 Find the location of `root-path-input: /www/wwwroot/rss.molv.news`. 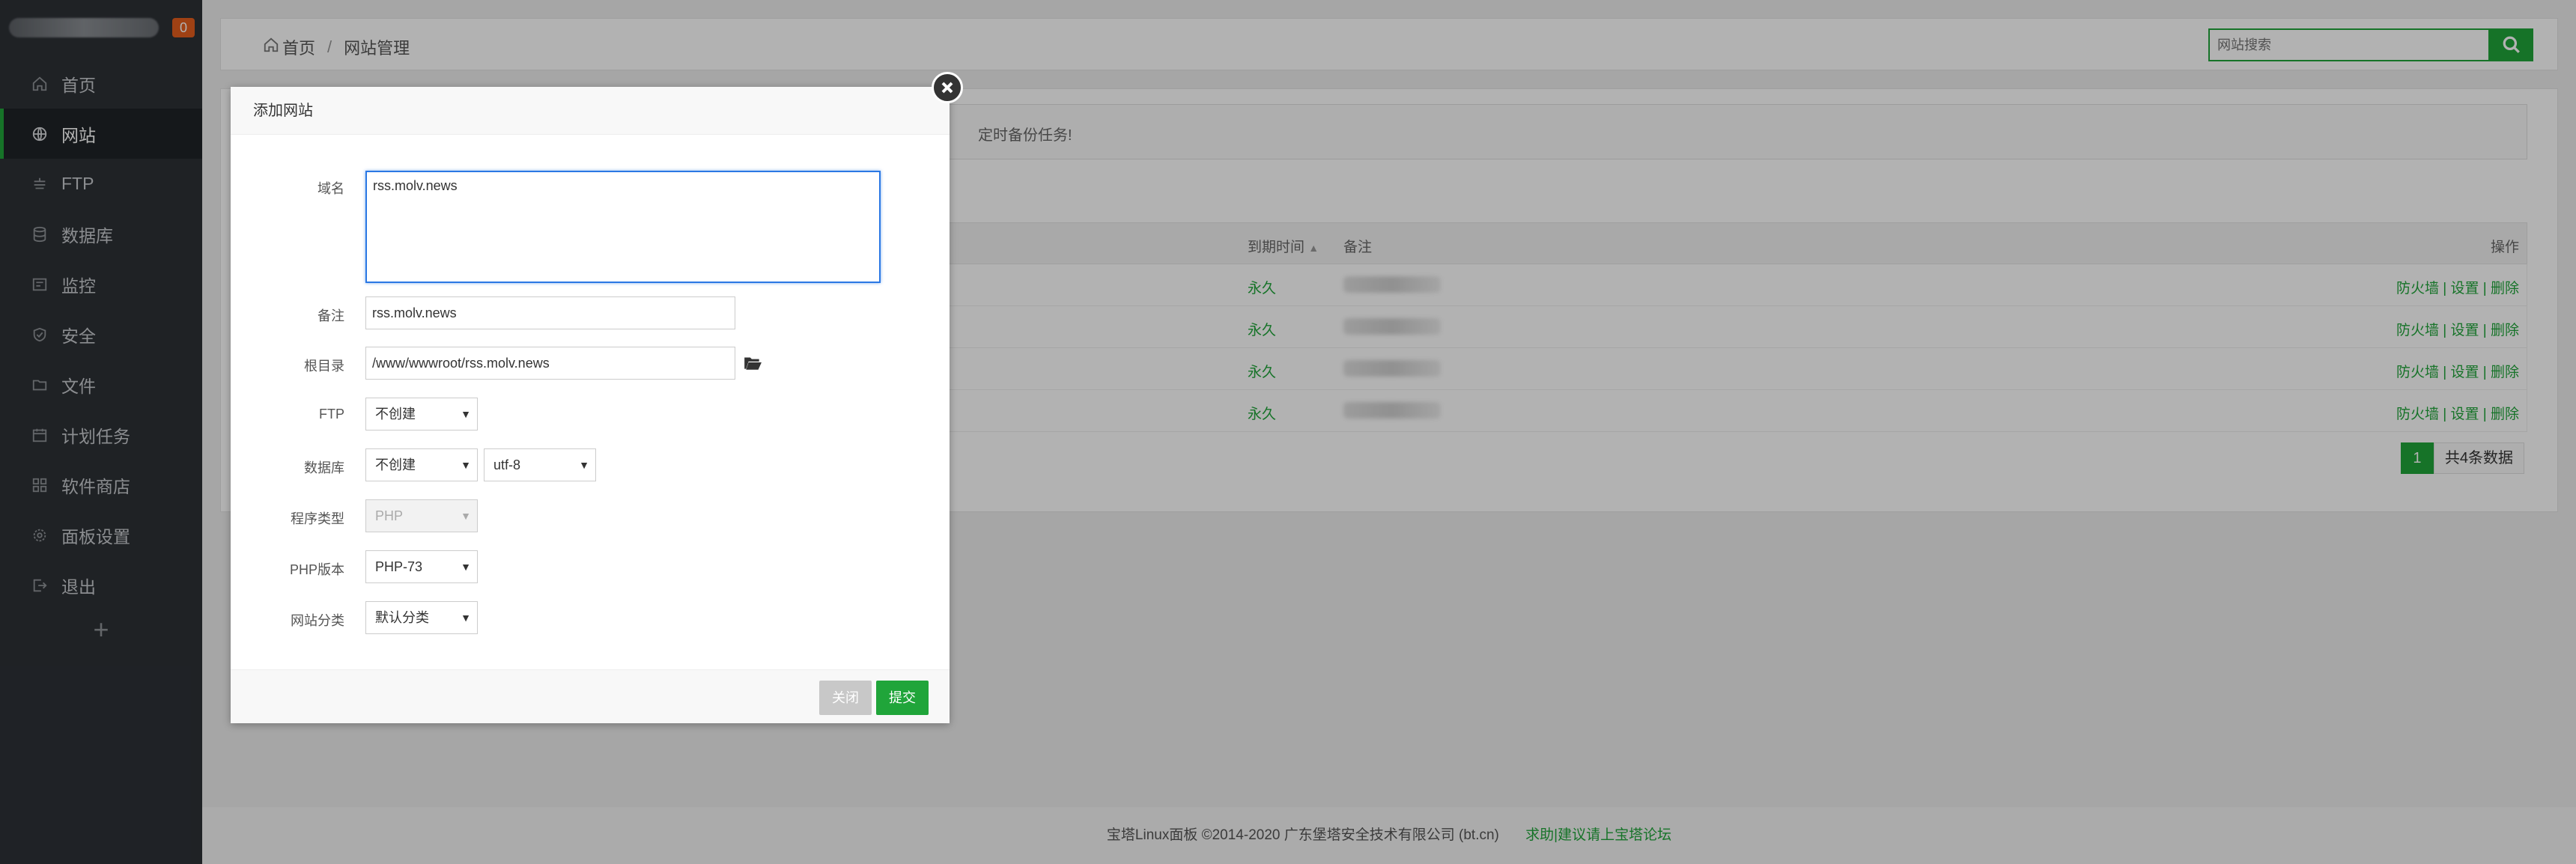

root-path-input: /www/wwwroot/rss.molv.news is located at coordinates (550, 363).